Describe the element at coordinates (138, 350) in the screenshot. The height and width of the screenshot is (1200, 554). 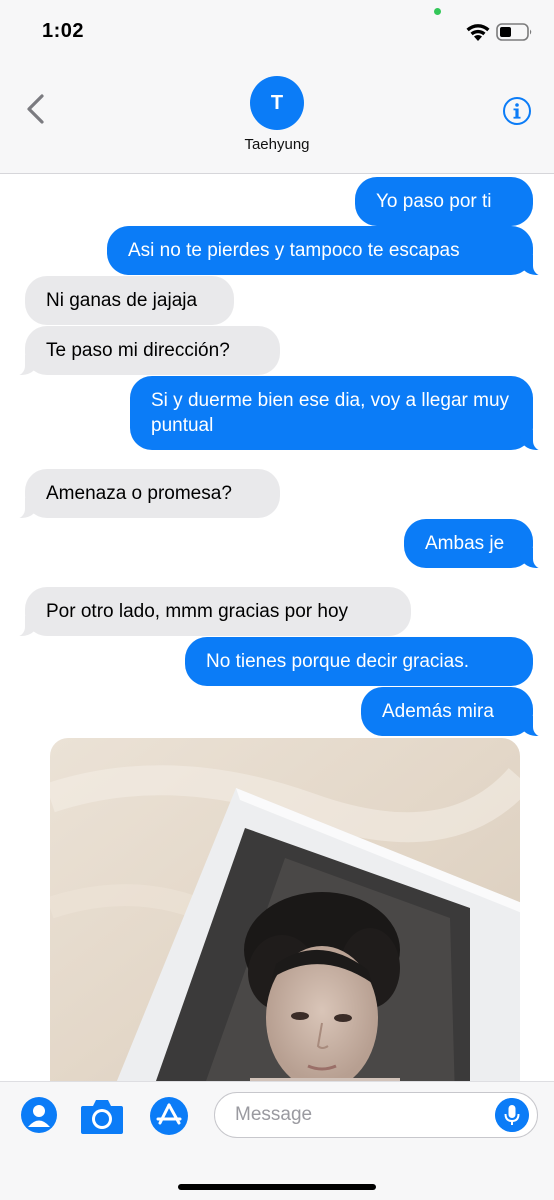
I see `message-text: Te paso mi dirección?` at that location.